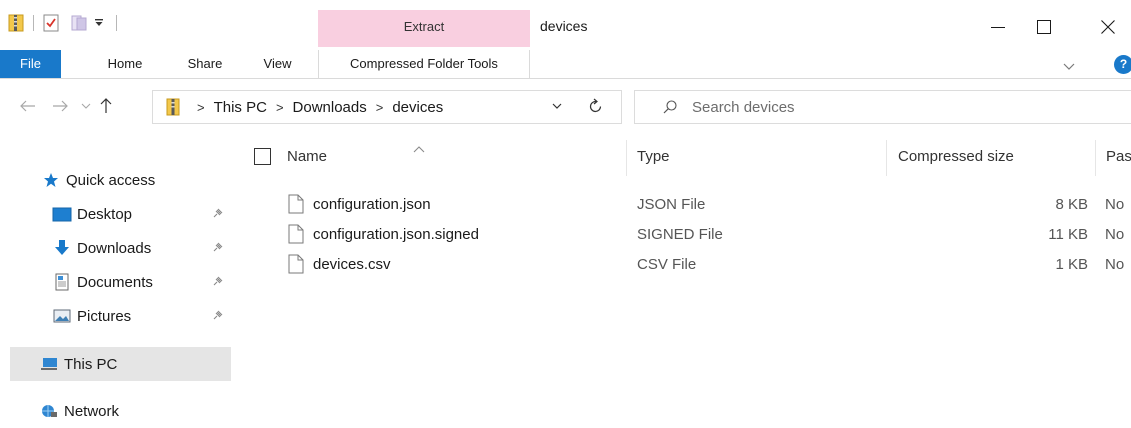  What do you see at coordinates (352, 264) in the screenshot?
I see `file-name: devices.csv` at bounding box center [352, 264].